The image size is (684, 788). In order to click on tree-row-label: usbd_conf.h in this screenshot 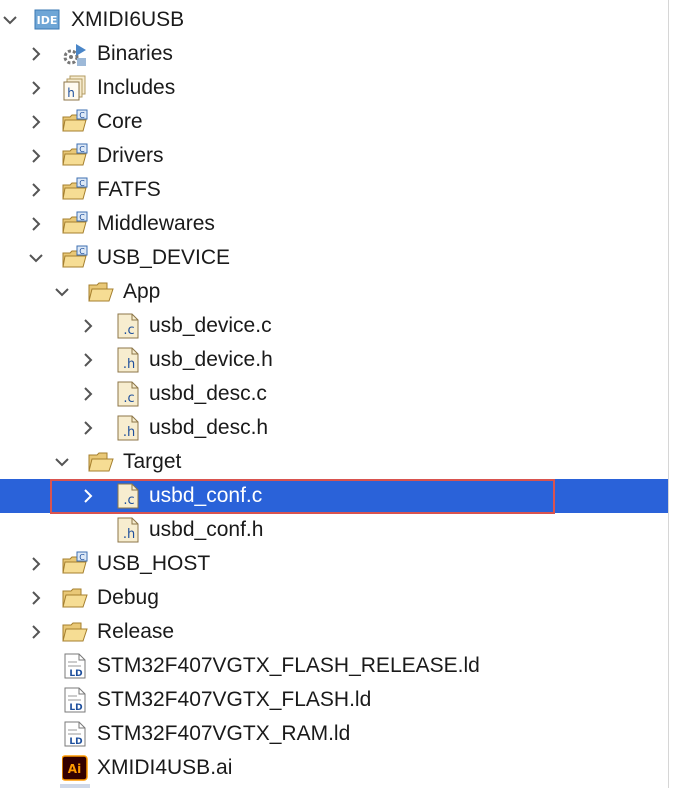, I will do `click(206, 529)`.